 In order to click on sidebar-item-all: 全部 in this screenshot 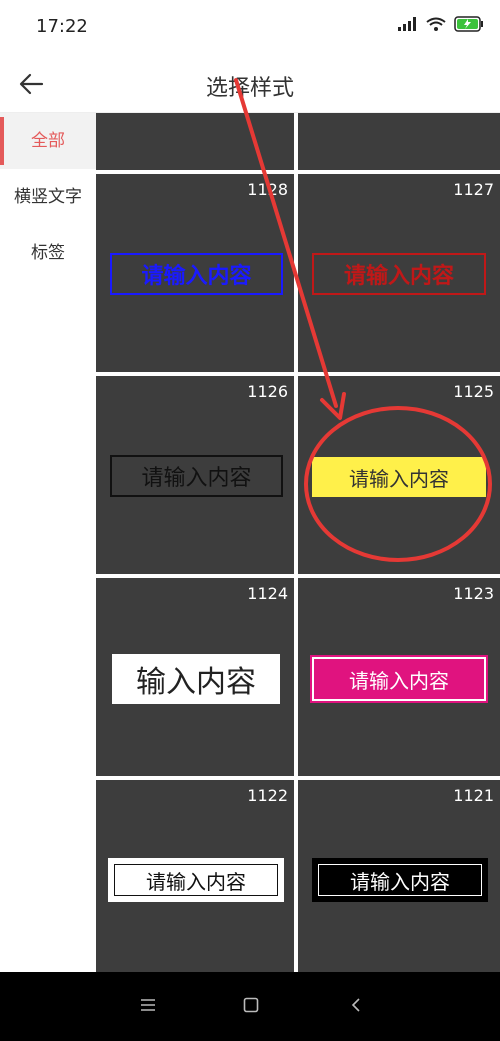, I will do `click(48, 141)`.